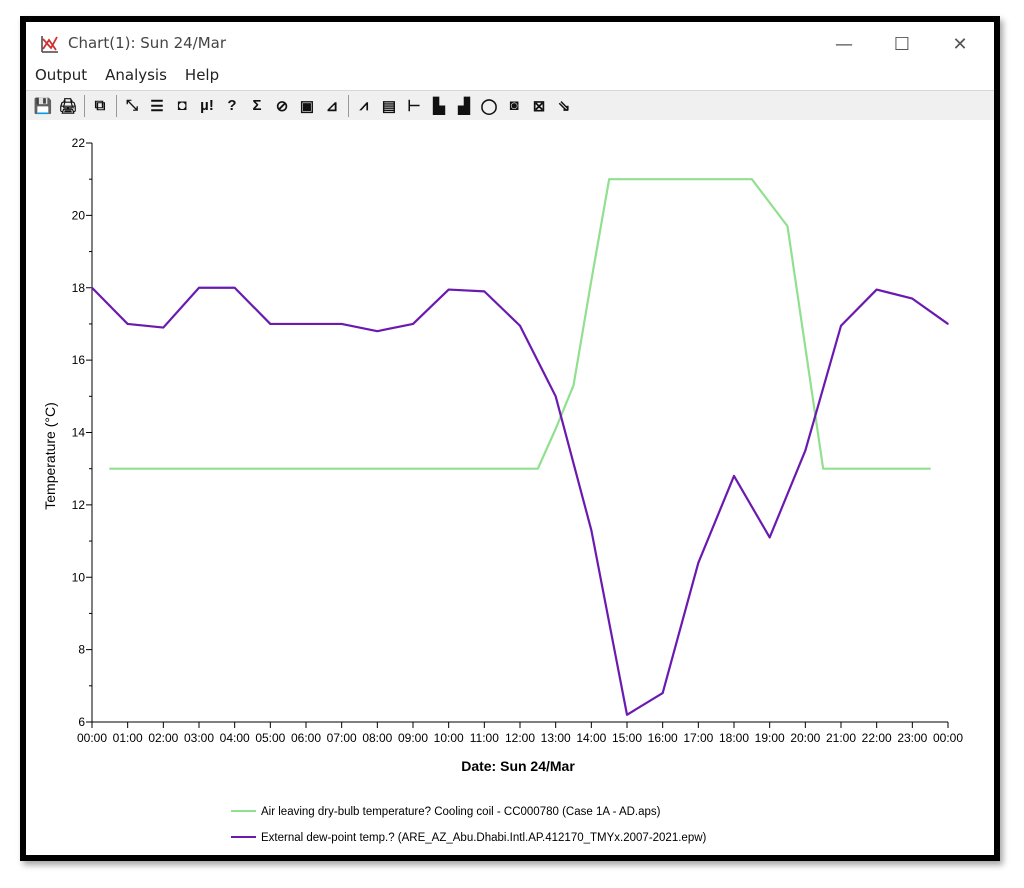 The height and width of the screenshot is (888, 1024). What do you see at coordinates (79, 360) in the screenshot?
I see `y-tick-label: 16` at bounding box center [79, 360].